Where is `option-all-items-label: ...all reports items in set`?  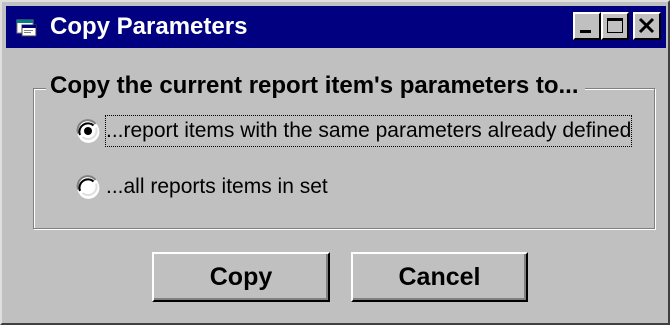
option-all-items-label: ...all reports items in set is located at coordinates (217, 187).